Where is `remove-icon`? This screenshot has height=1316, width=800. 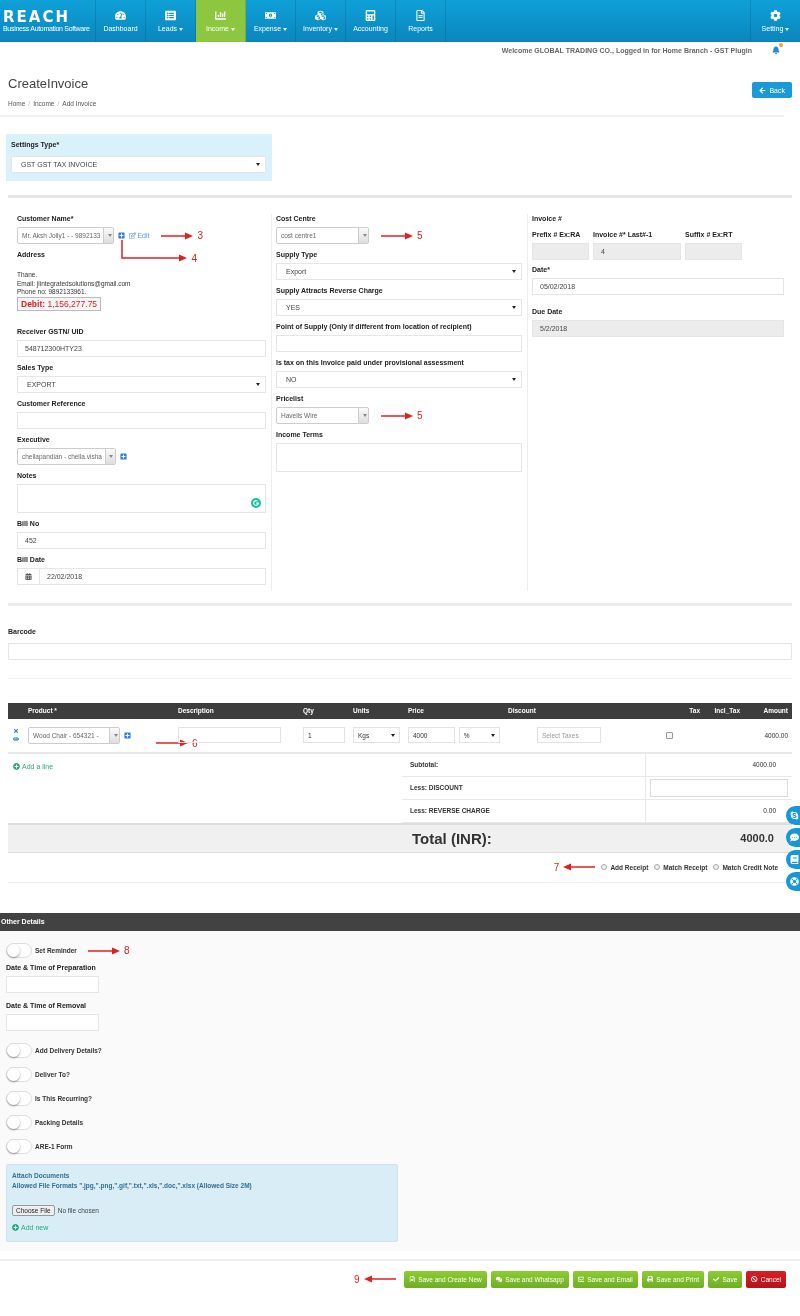
remove-icon is located at coordinates (16, 731).